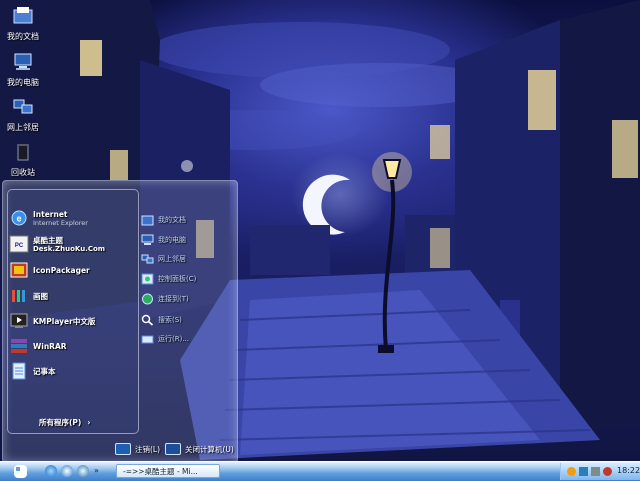 Image resolution: width=640 pixels, height=481 pixels. I want to click on place-search: 搜索(S), so click(161, 320).